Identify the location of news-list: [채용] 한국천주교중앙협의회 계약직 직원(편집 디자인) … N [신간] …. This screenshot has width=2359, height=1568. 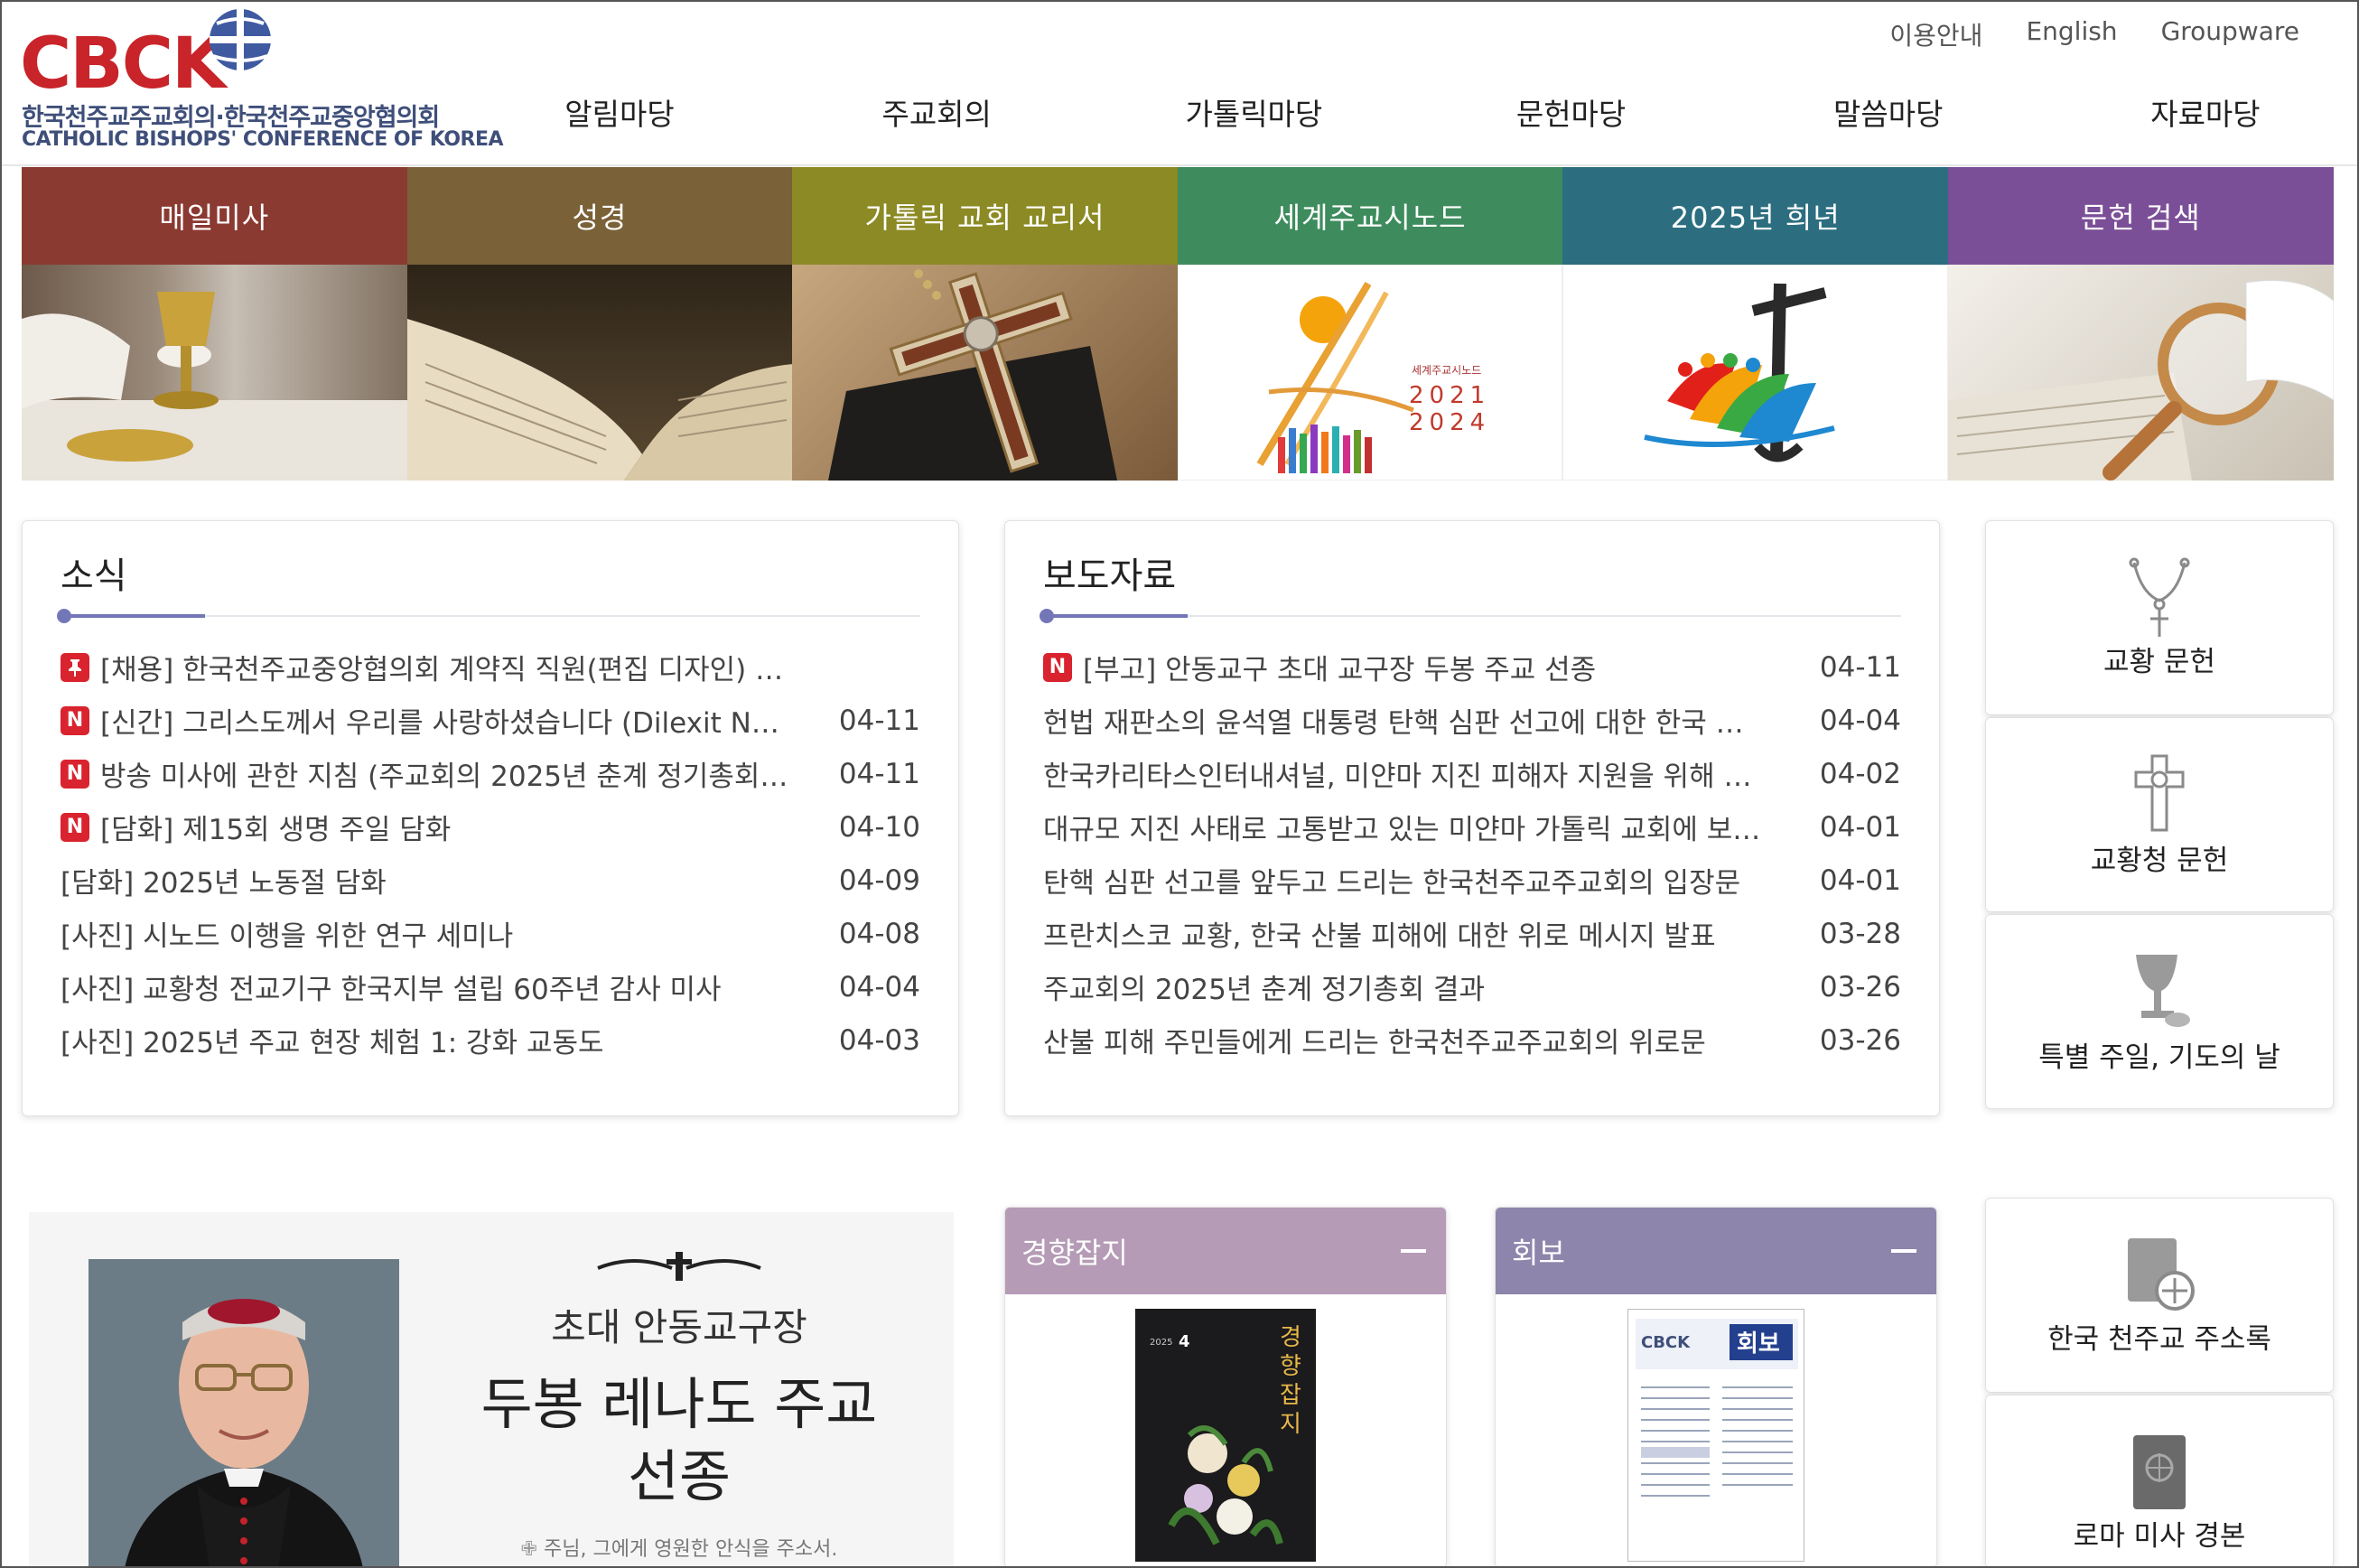
(490, 854).